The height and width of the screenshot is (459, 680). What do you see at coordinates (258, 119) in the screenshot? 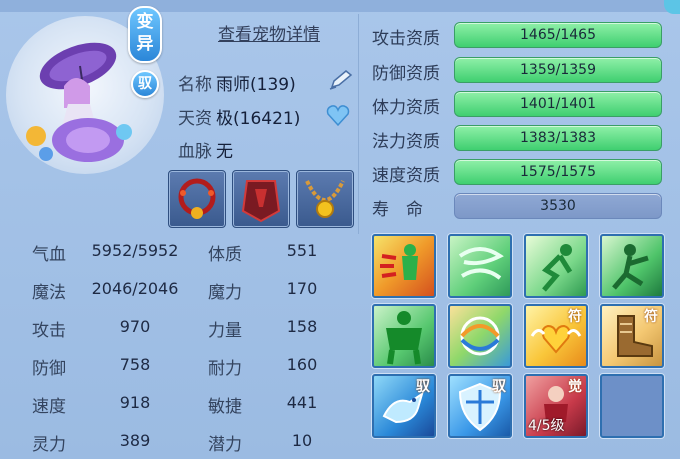
I see `aptitude-value: 极(16421)` at bounding box center [258, 119].